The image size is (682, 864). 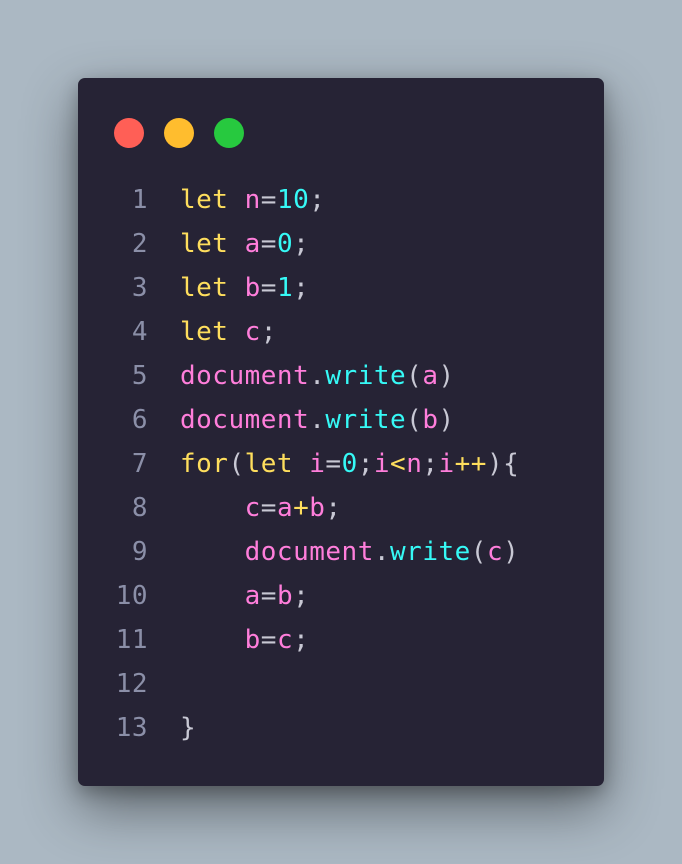 I want to click on code-line: 8 c=a+b;, so click(x=341, y=508).